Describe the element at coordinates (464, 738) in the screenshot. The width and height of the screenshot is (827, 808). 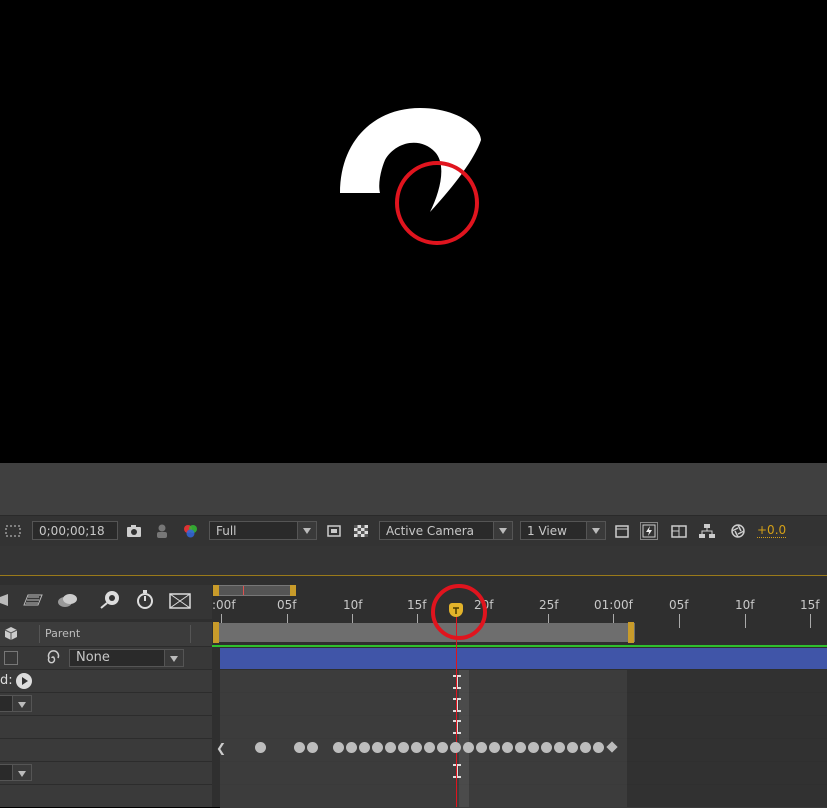
I see `current-frame-highlight` at that location.